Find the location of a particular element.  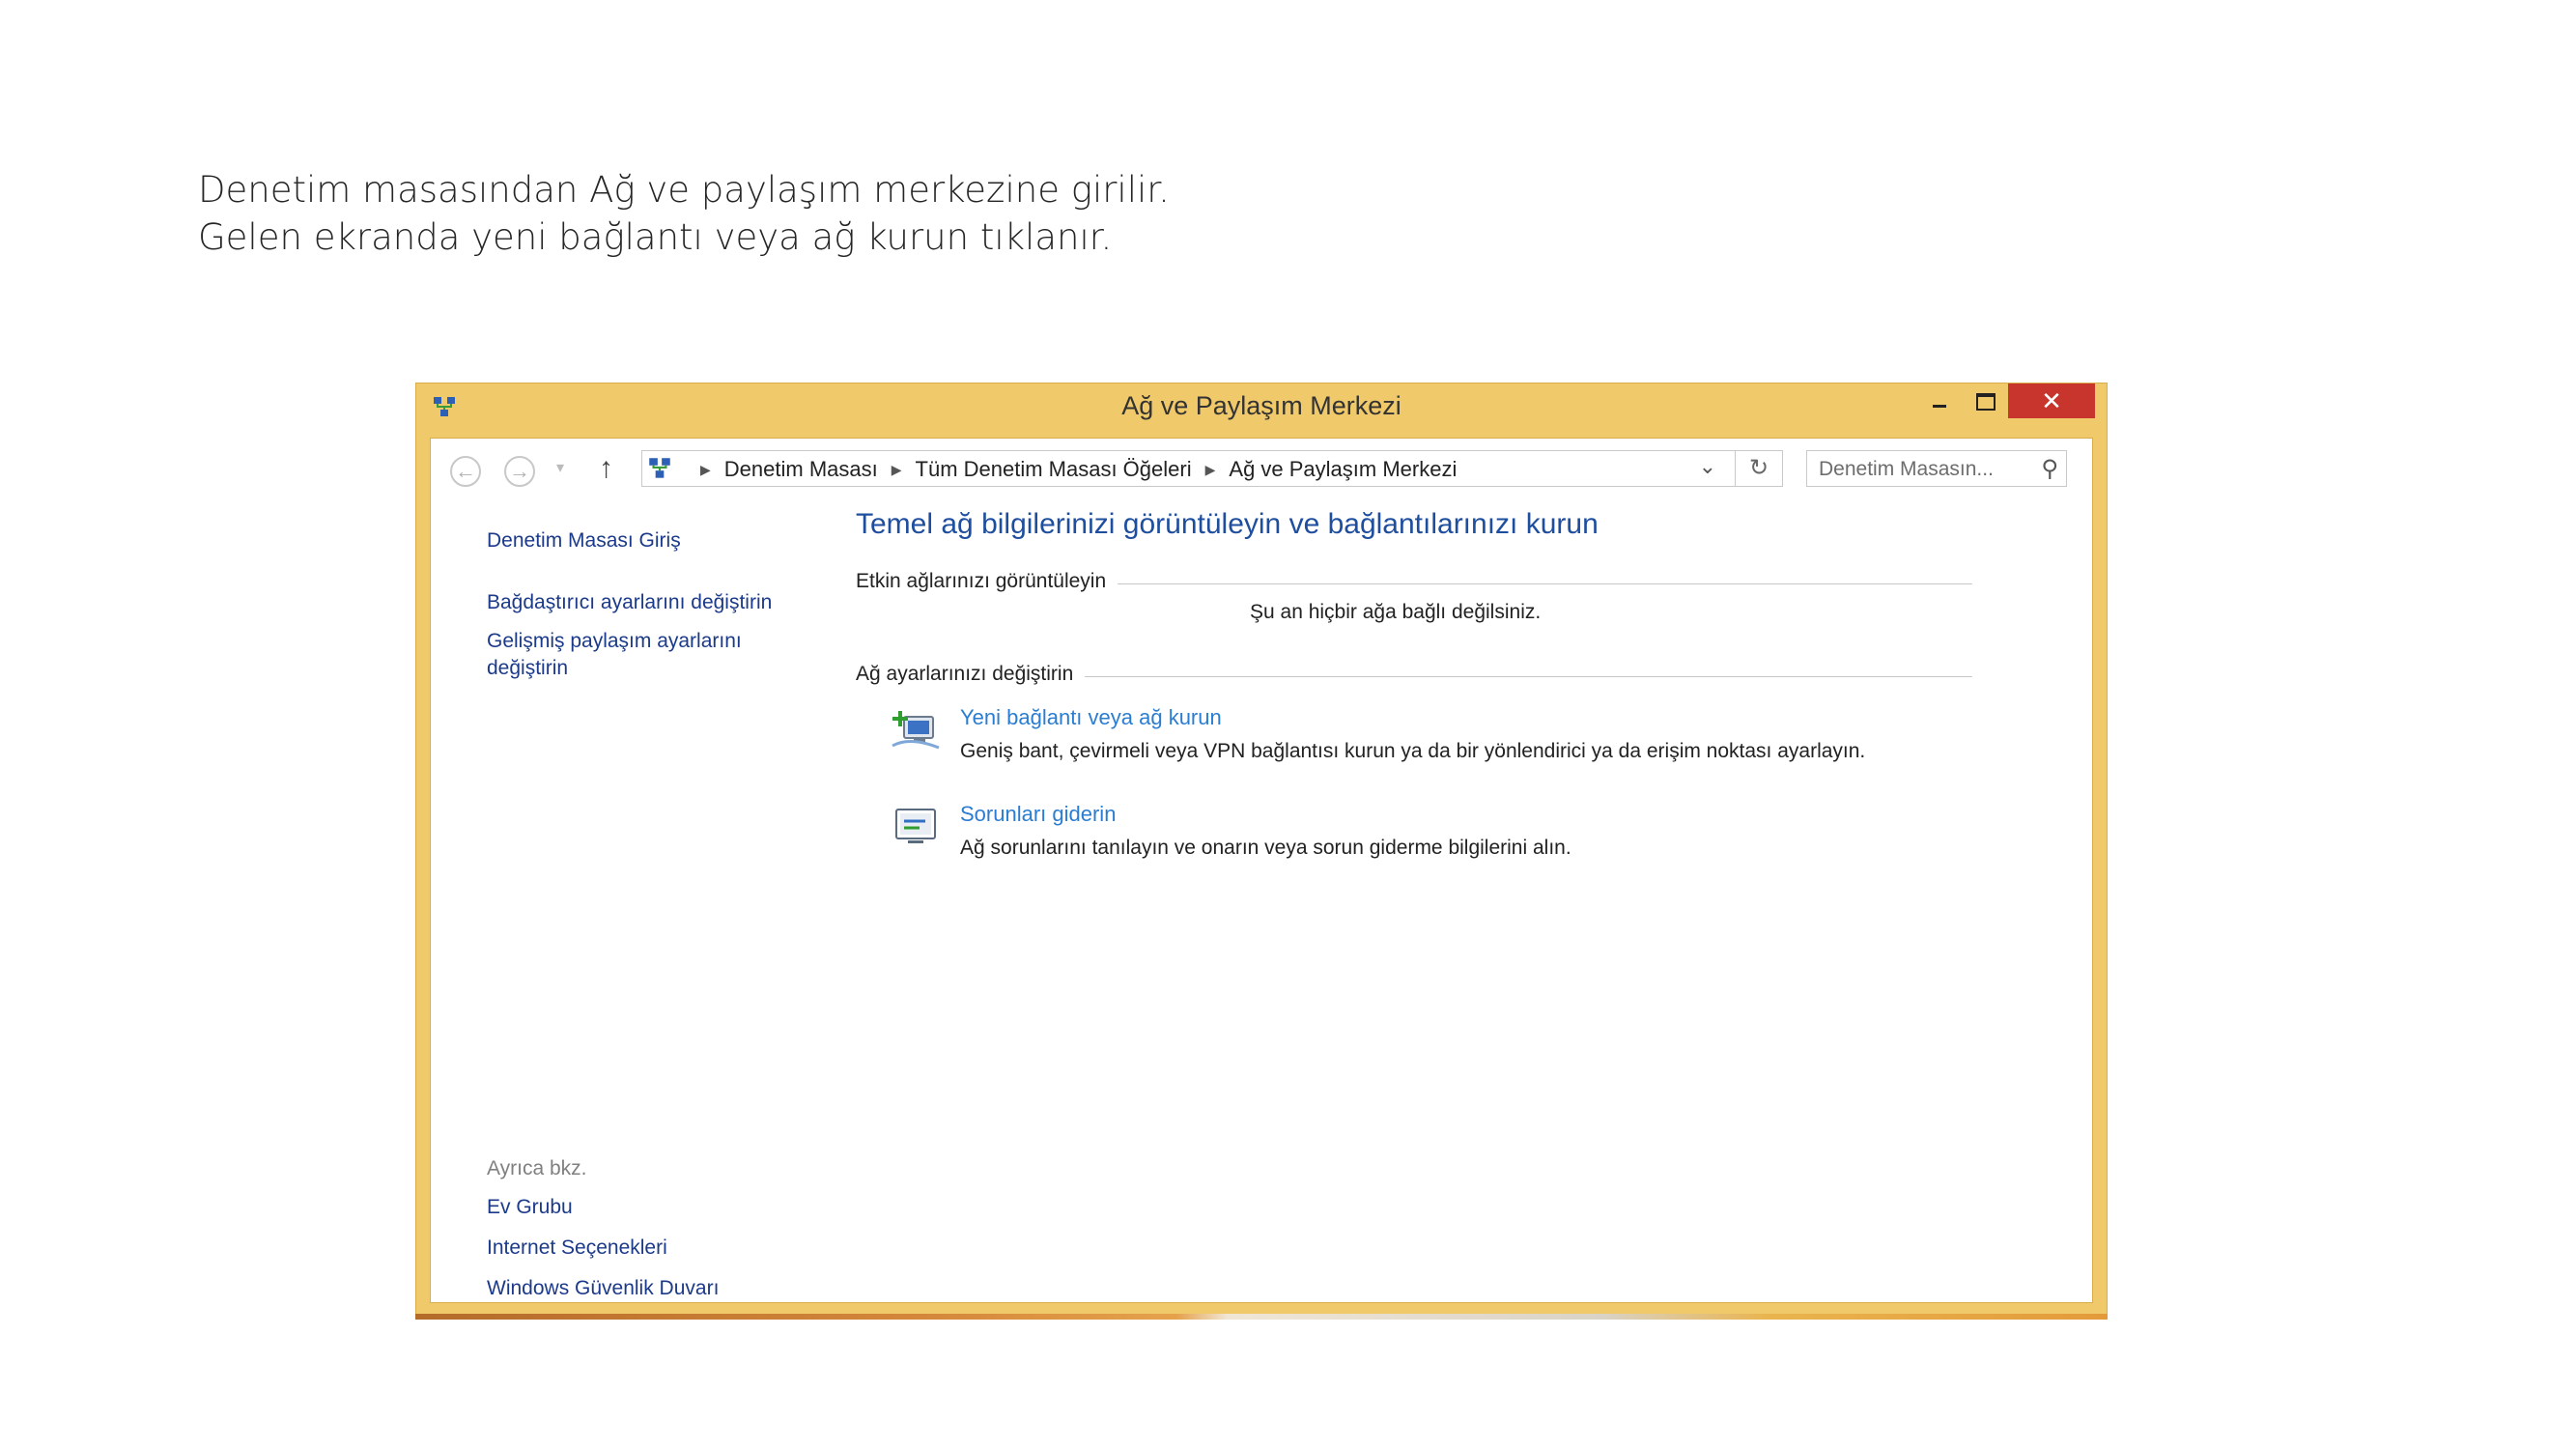

breadcrumb-network-center: Ağ ve Paylaşım Merkezi is located at coordinates (1343, 469).